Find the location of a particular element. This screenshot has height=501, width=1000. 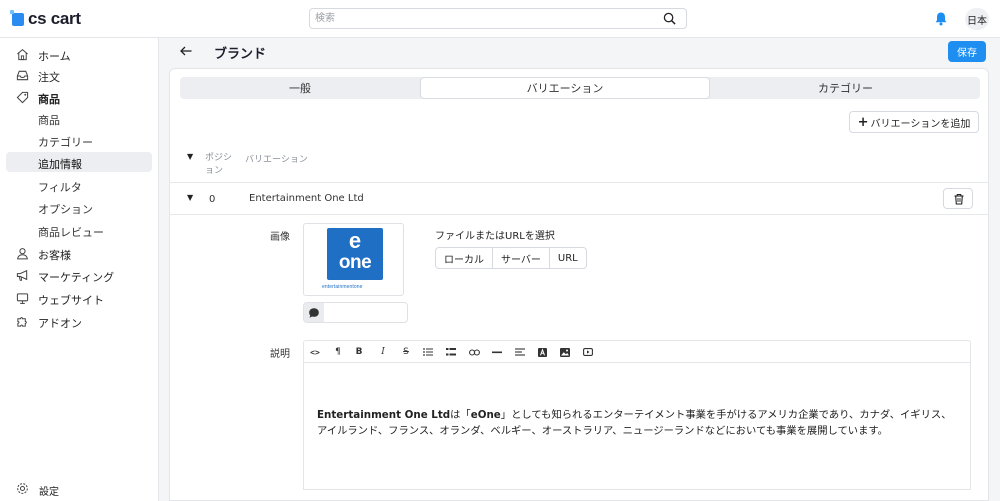

horizontal-rule-icon is located at coordinates (497, 352).